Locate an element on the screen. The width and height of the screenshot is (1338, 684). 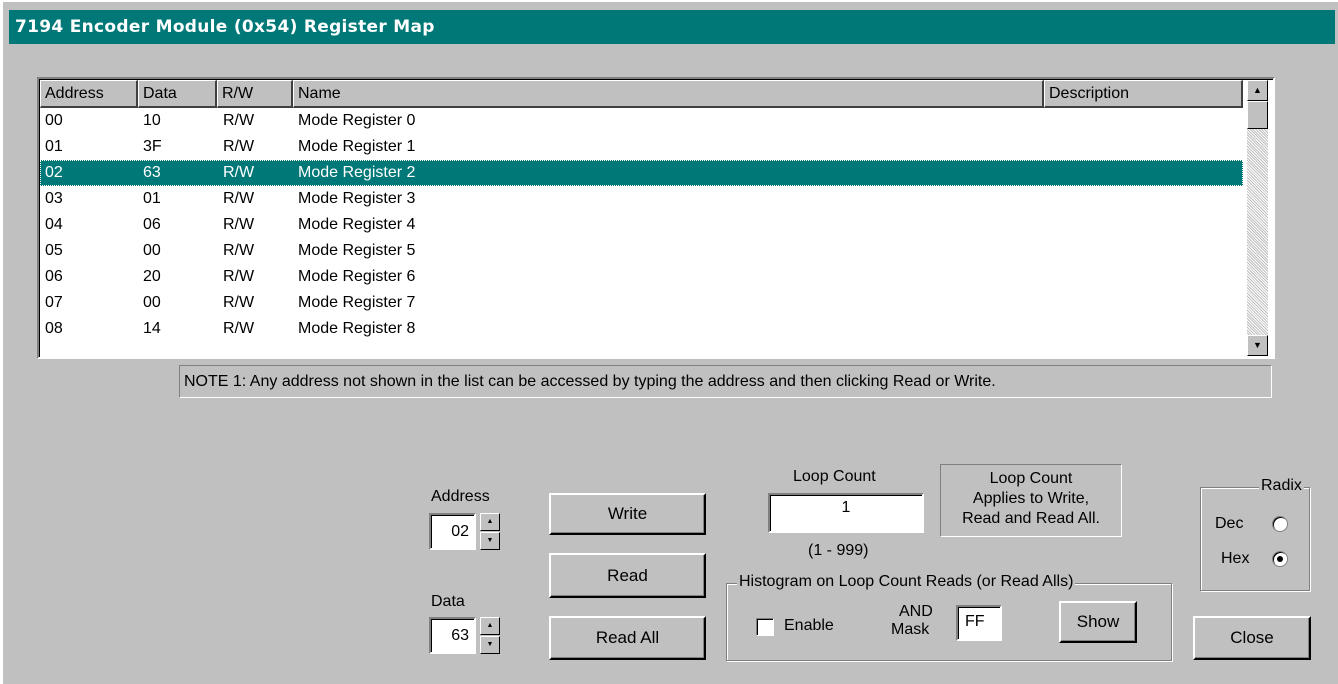
loop-count-value: 1 is located at coordinates (846, 507).